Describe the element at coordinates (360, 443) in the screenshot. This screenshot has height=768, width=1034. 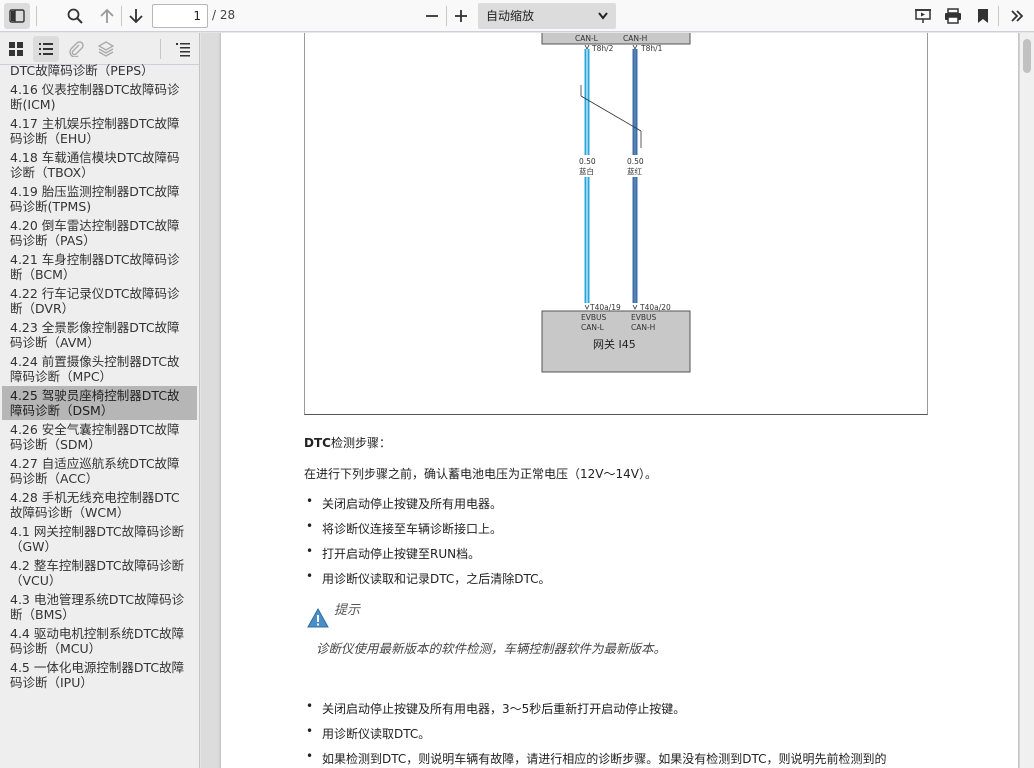
I see `steps-heading-rest: 检测步骤：` at that location.